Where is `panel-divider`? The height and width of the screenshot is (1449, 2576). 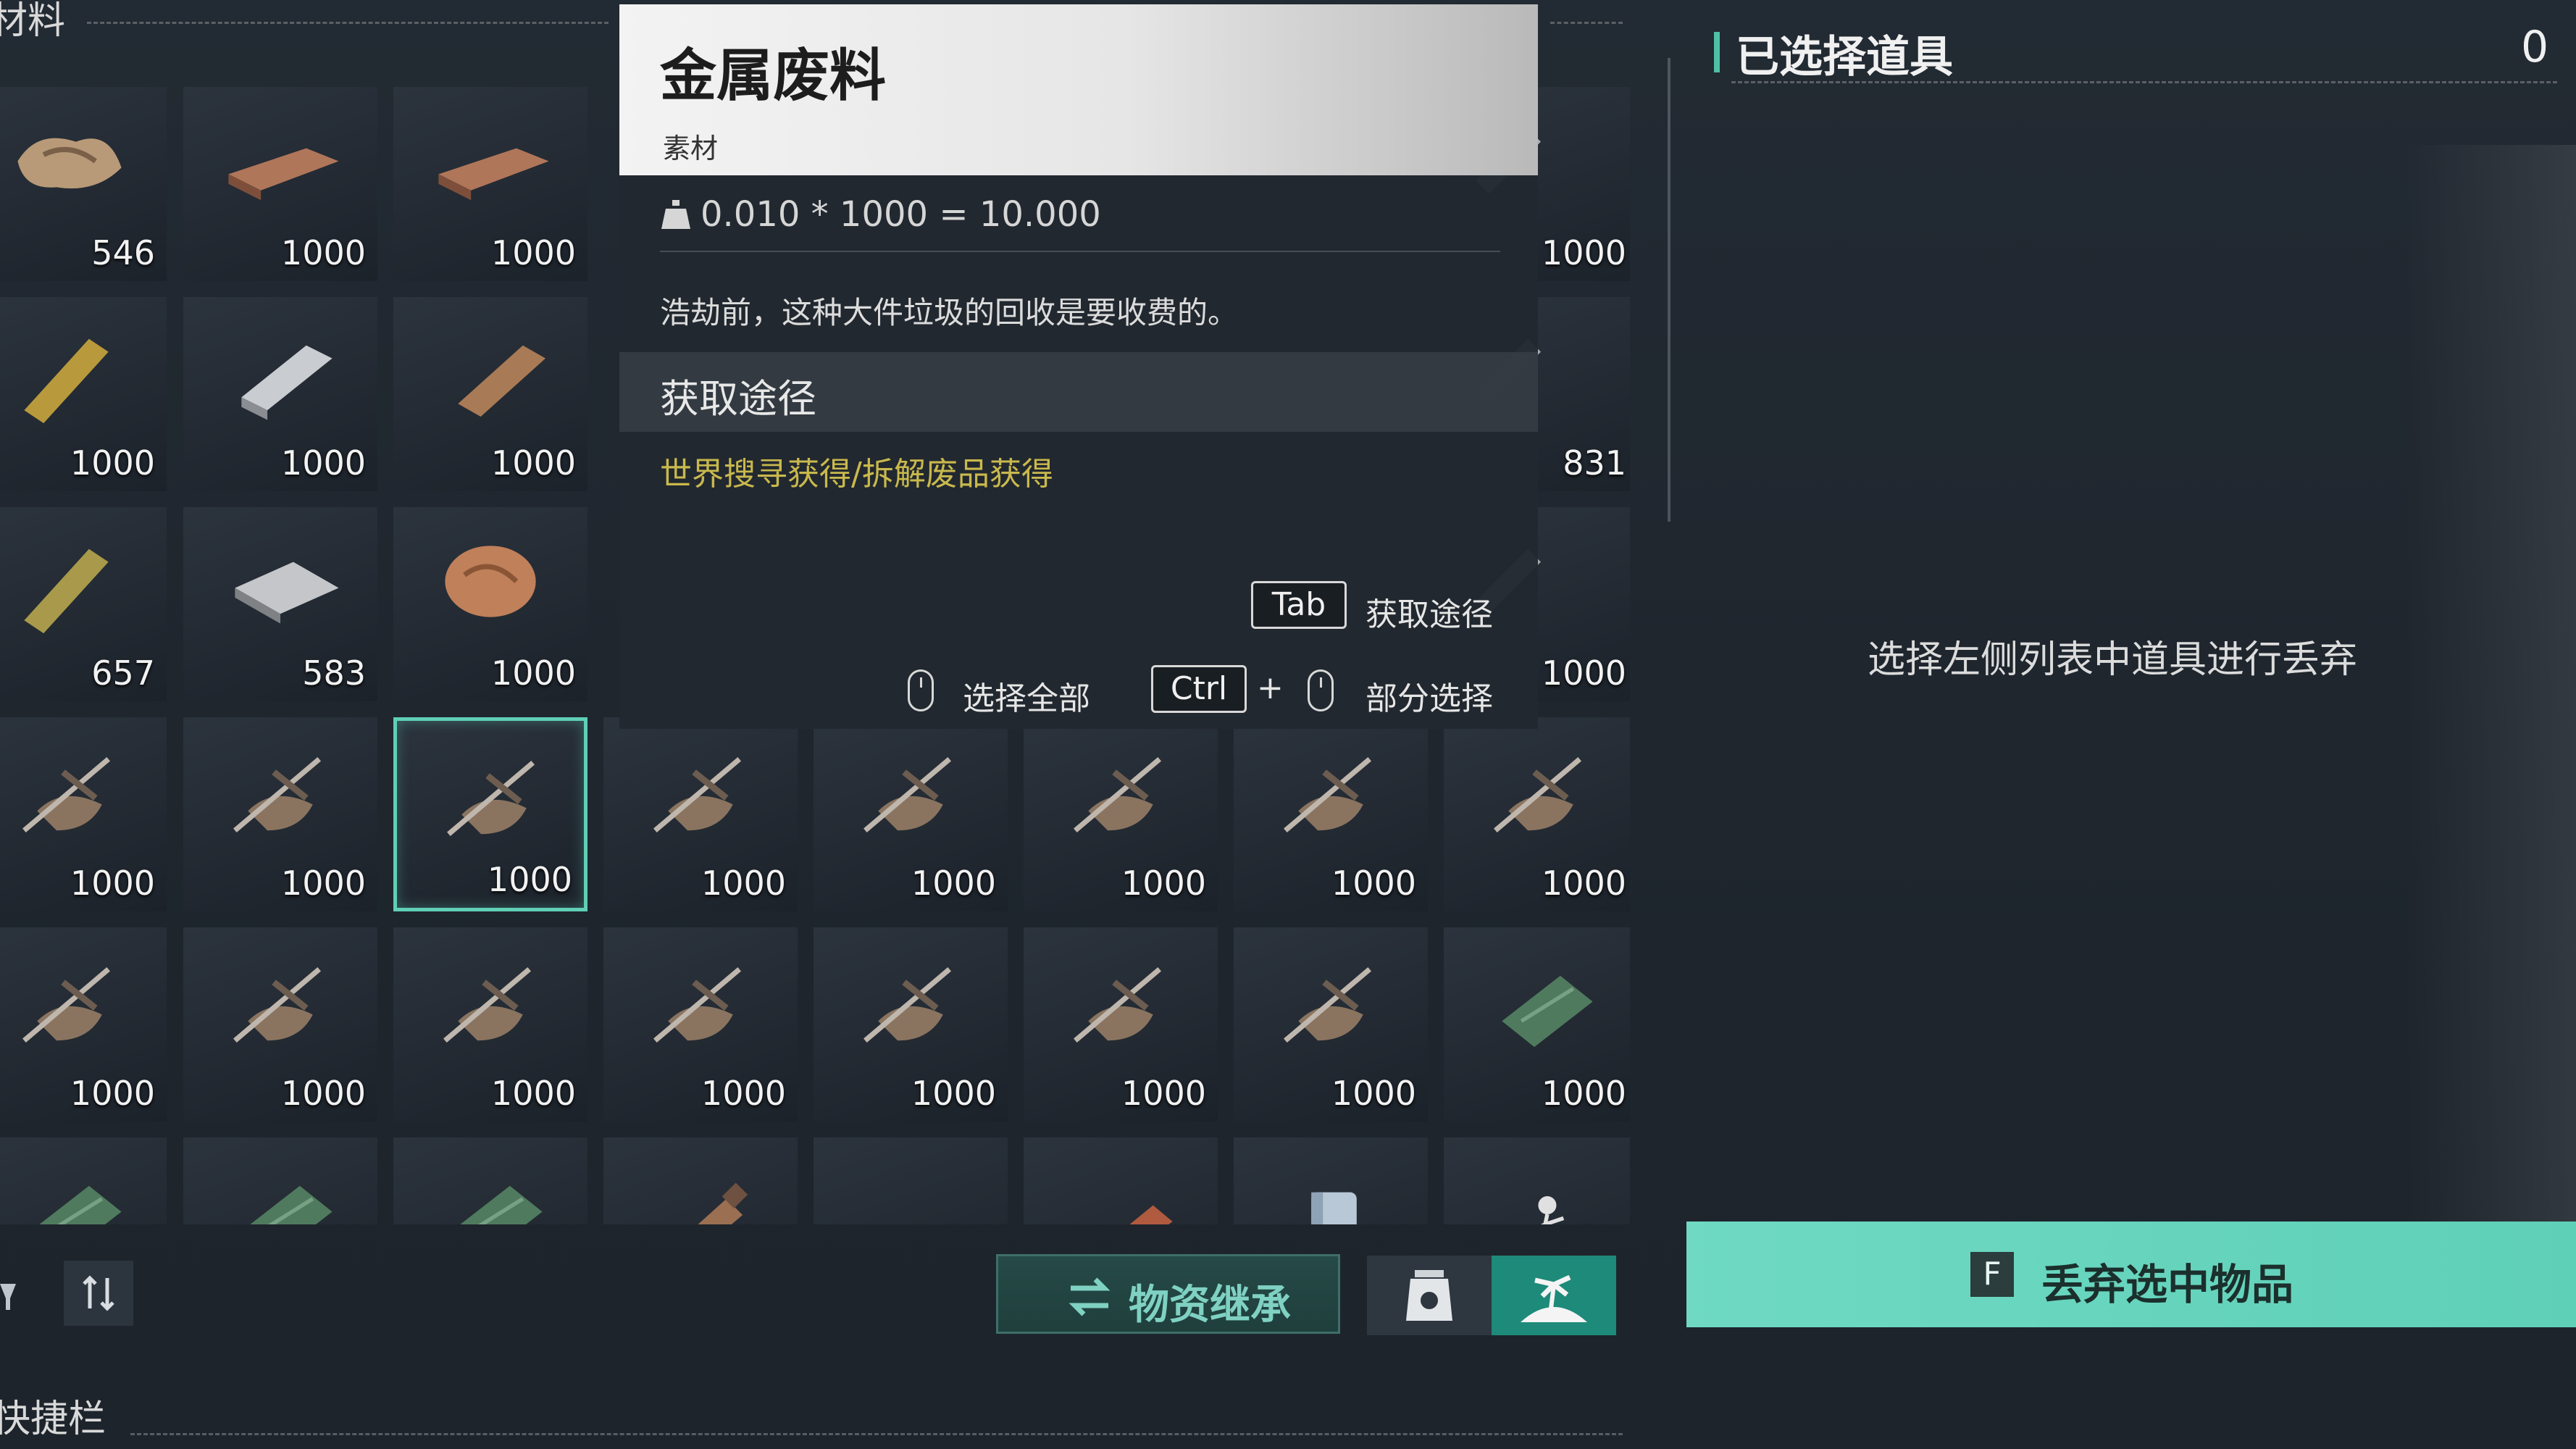 panel-divider is located at coordinates (1669, 290).